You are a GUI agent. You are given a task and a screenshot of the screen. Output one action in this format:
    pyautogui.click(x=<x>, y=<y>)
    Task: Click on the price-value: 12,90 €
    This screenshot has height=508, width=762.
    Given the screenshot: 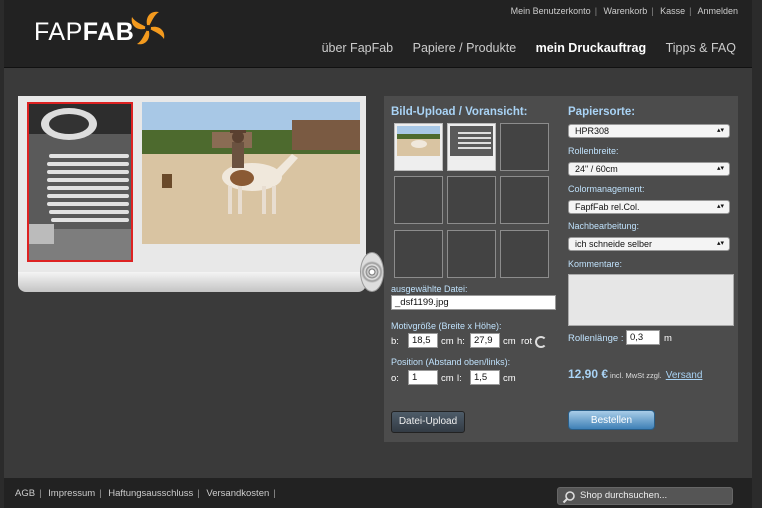 What is the action you would take?
    pyautogui.click(x=588, y=374)
    